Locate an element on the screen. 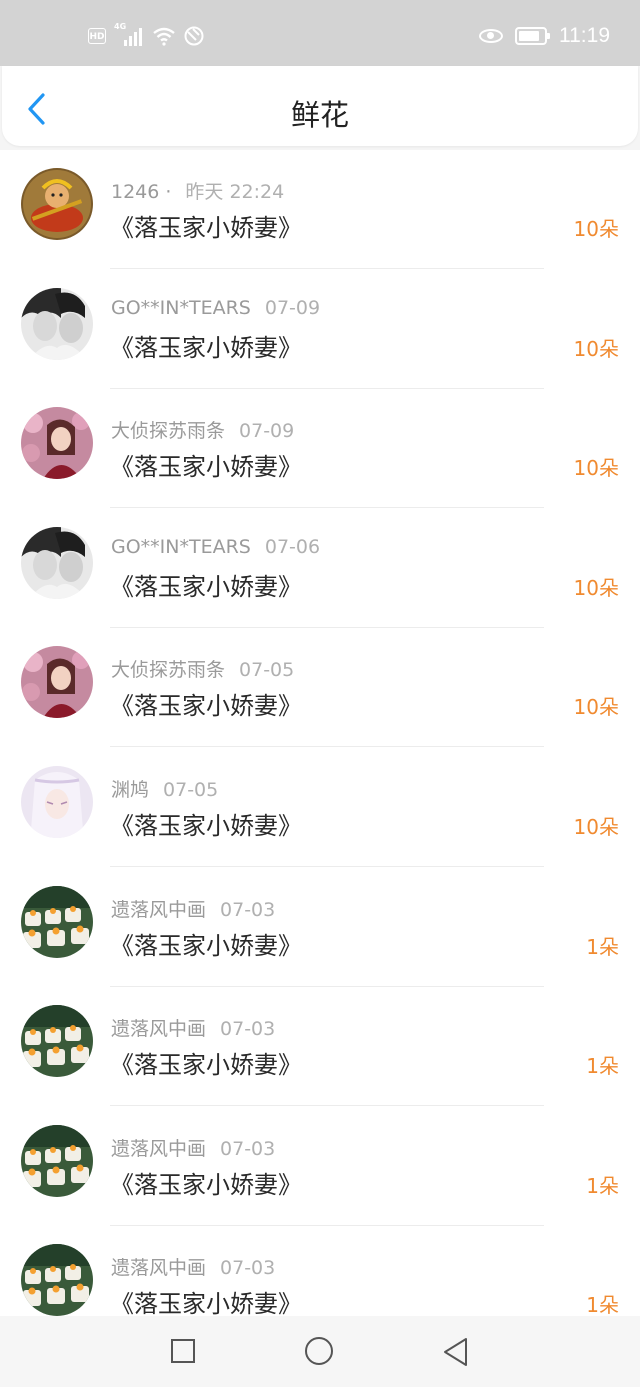  system-navigation-bar is located at coordinates (320, 1351).